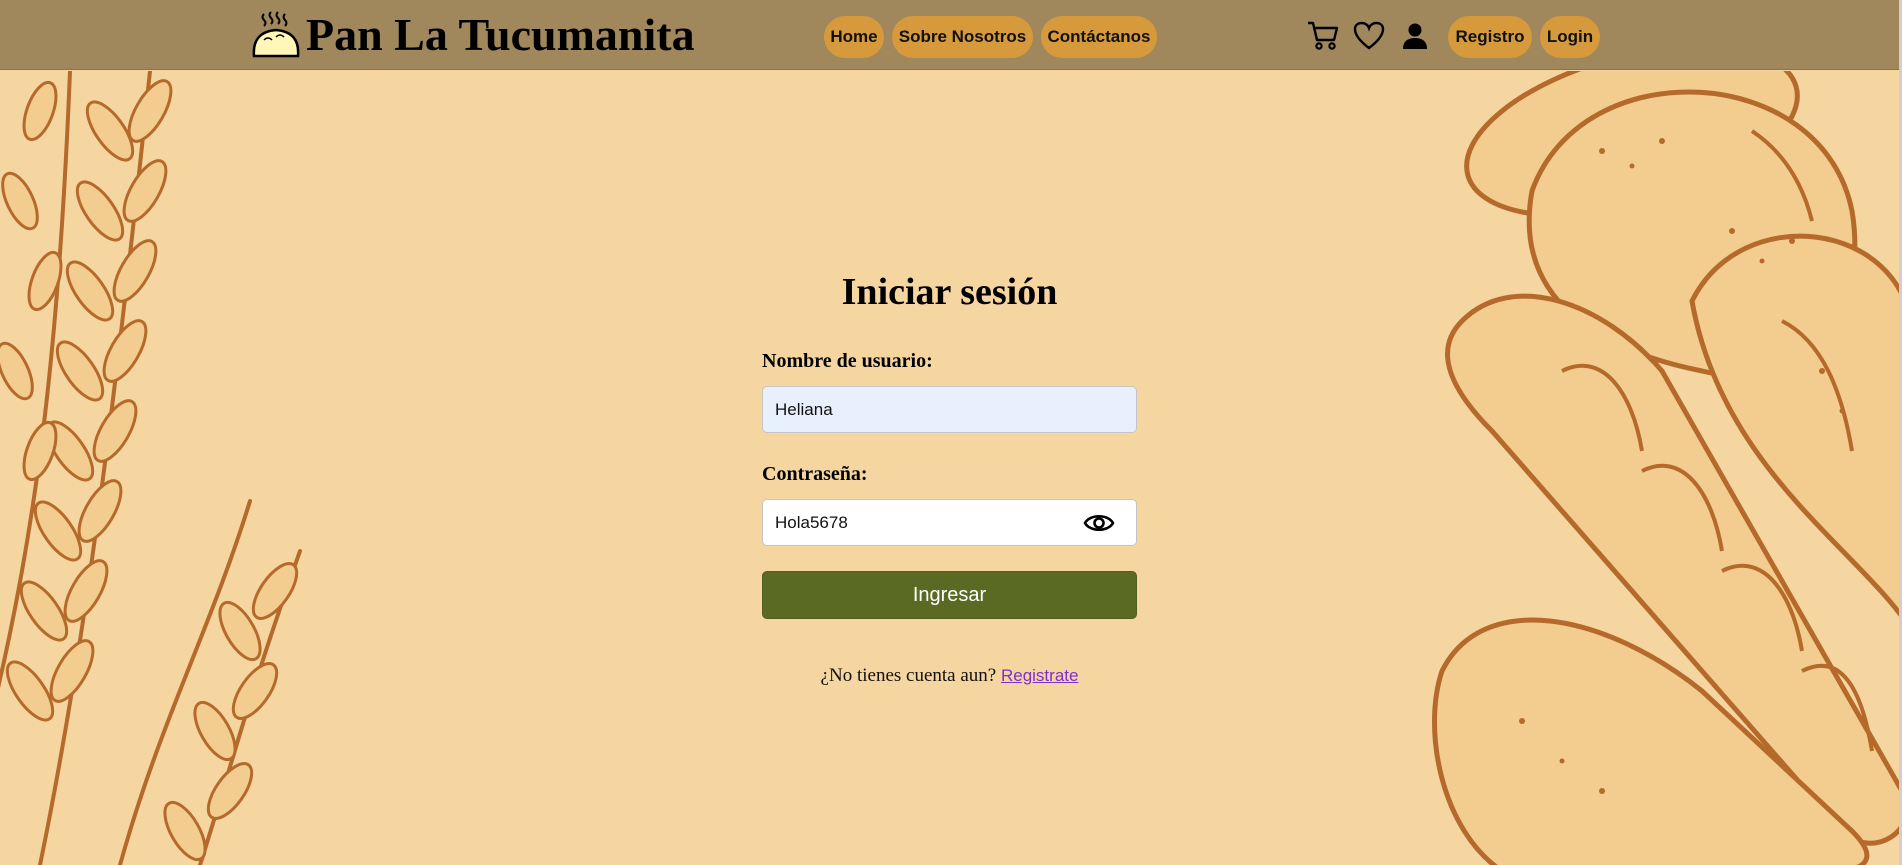 The width and height of the screenshot is (1902, 865). What do you see at coordinates (854, 37) in the screenshot?
I see `nav-home-button: Home` at bounding box center [854, 37].